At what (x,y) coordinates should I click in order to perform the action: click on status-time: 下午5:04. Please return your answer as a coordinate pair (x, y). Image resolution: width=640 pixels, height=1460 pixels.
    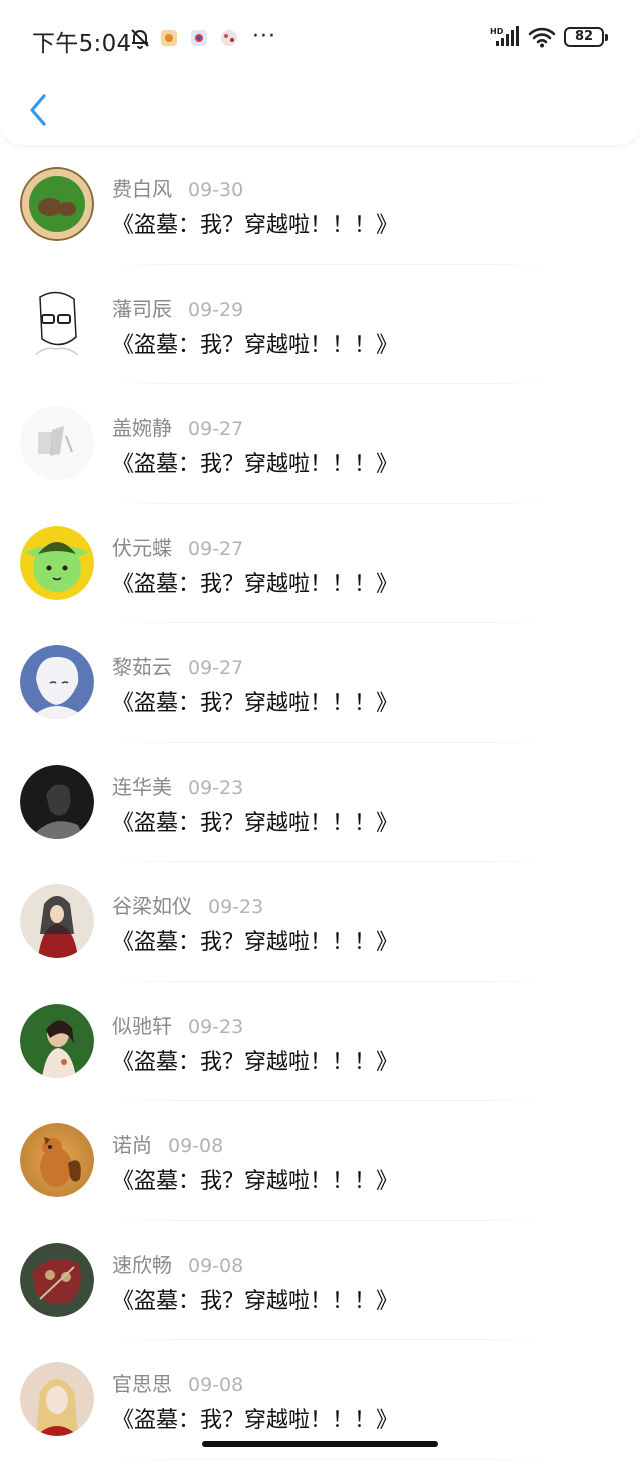
    Looking at the image, I should click on (82, 44).